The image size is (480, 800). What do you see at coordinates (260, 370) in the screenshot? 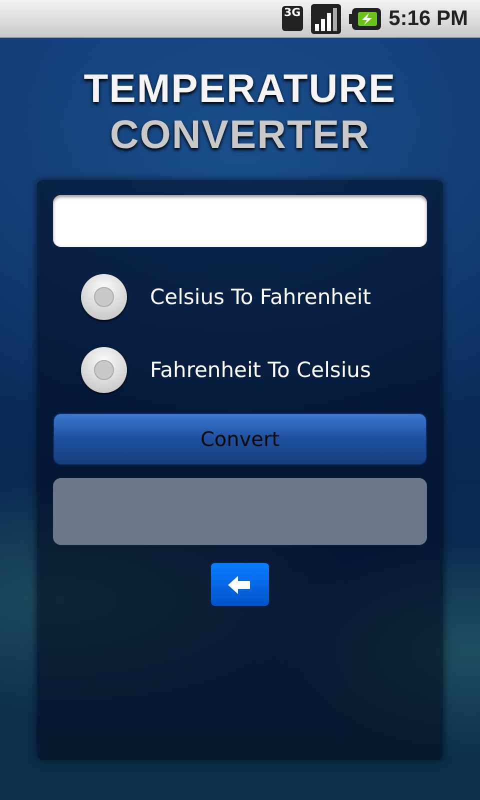
I see `option-label: Fahrenheit To Celsius` at bounding box center [260, 370].